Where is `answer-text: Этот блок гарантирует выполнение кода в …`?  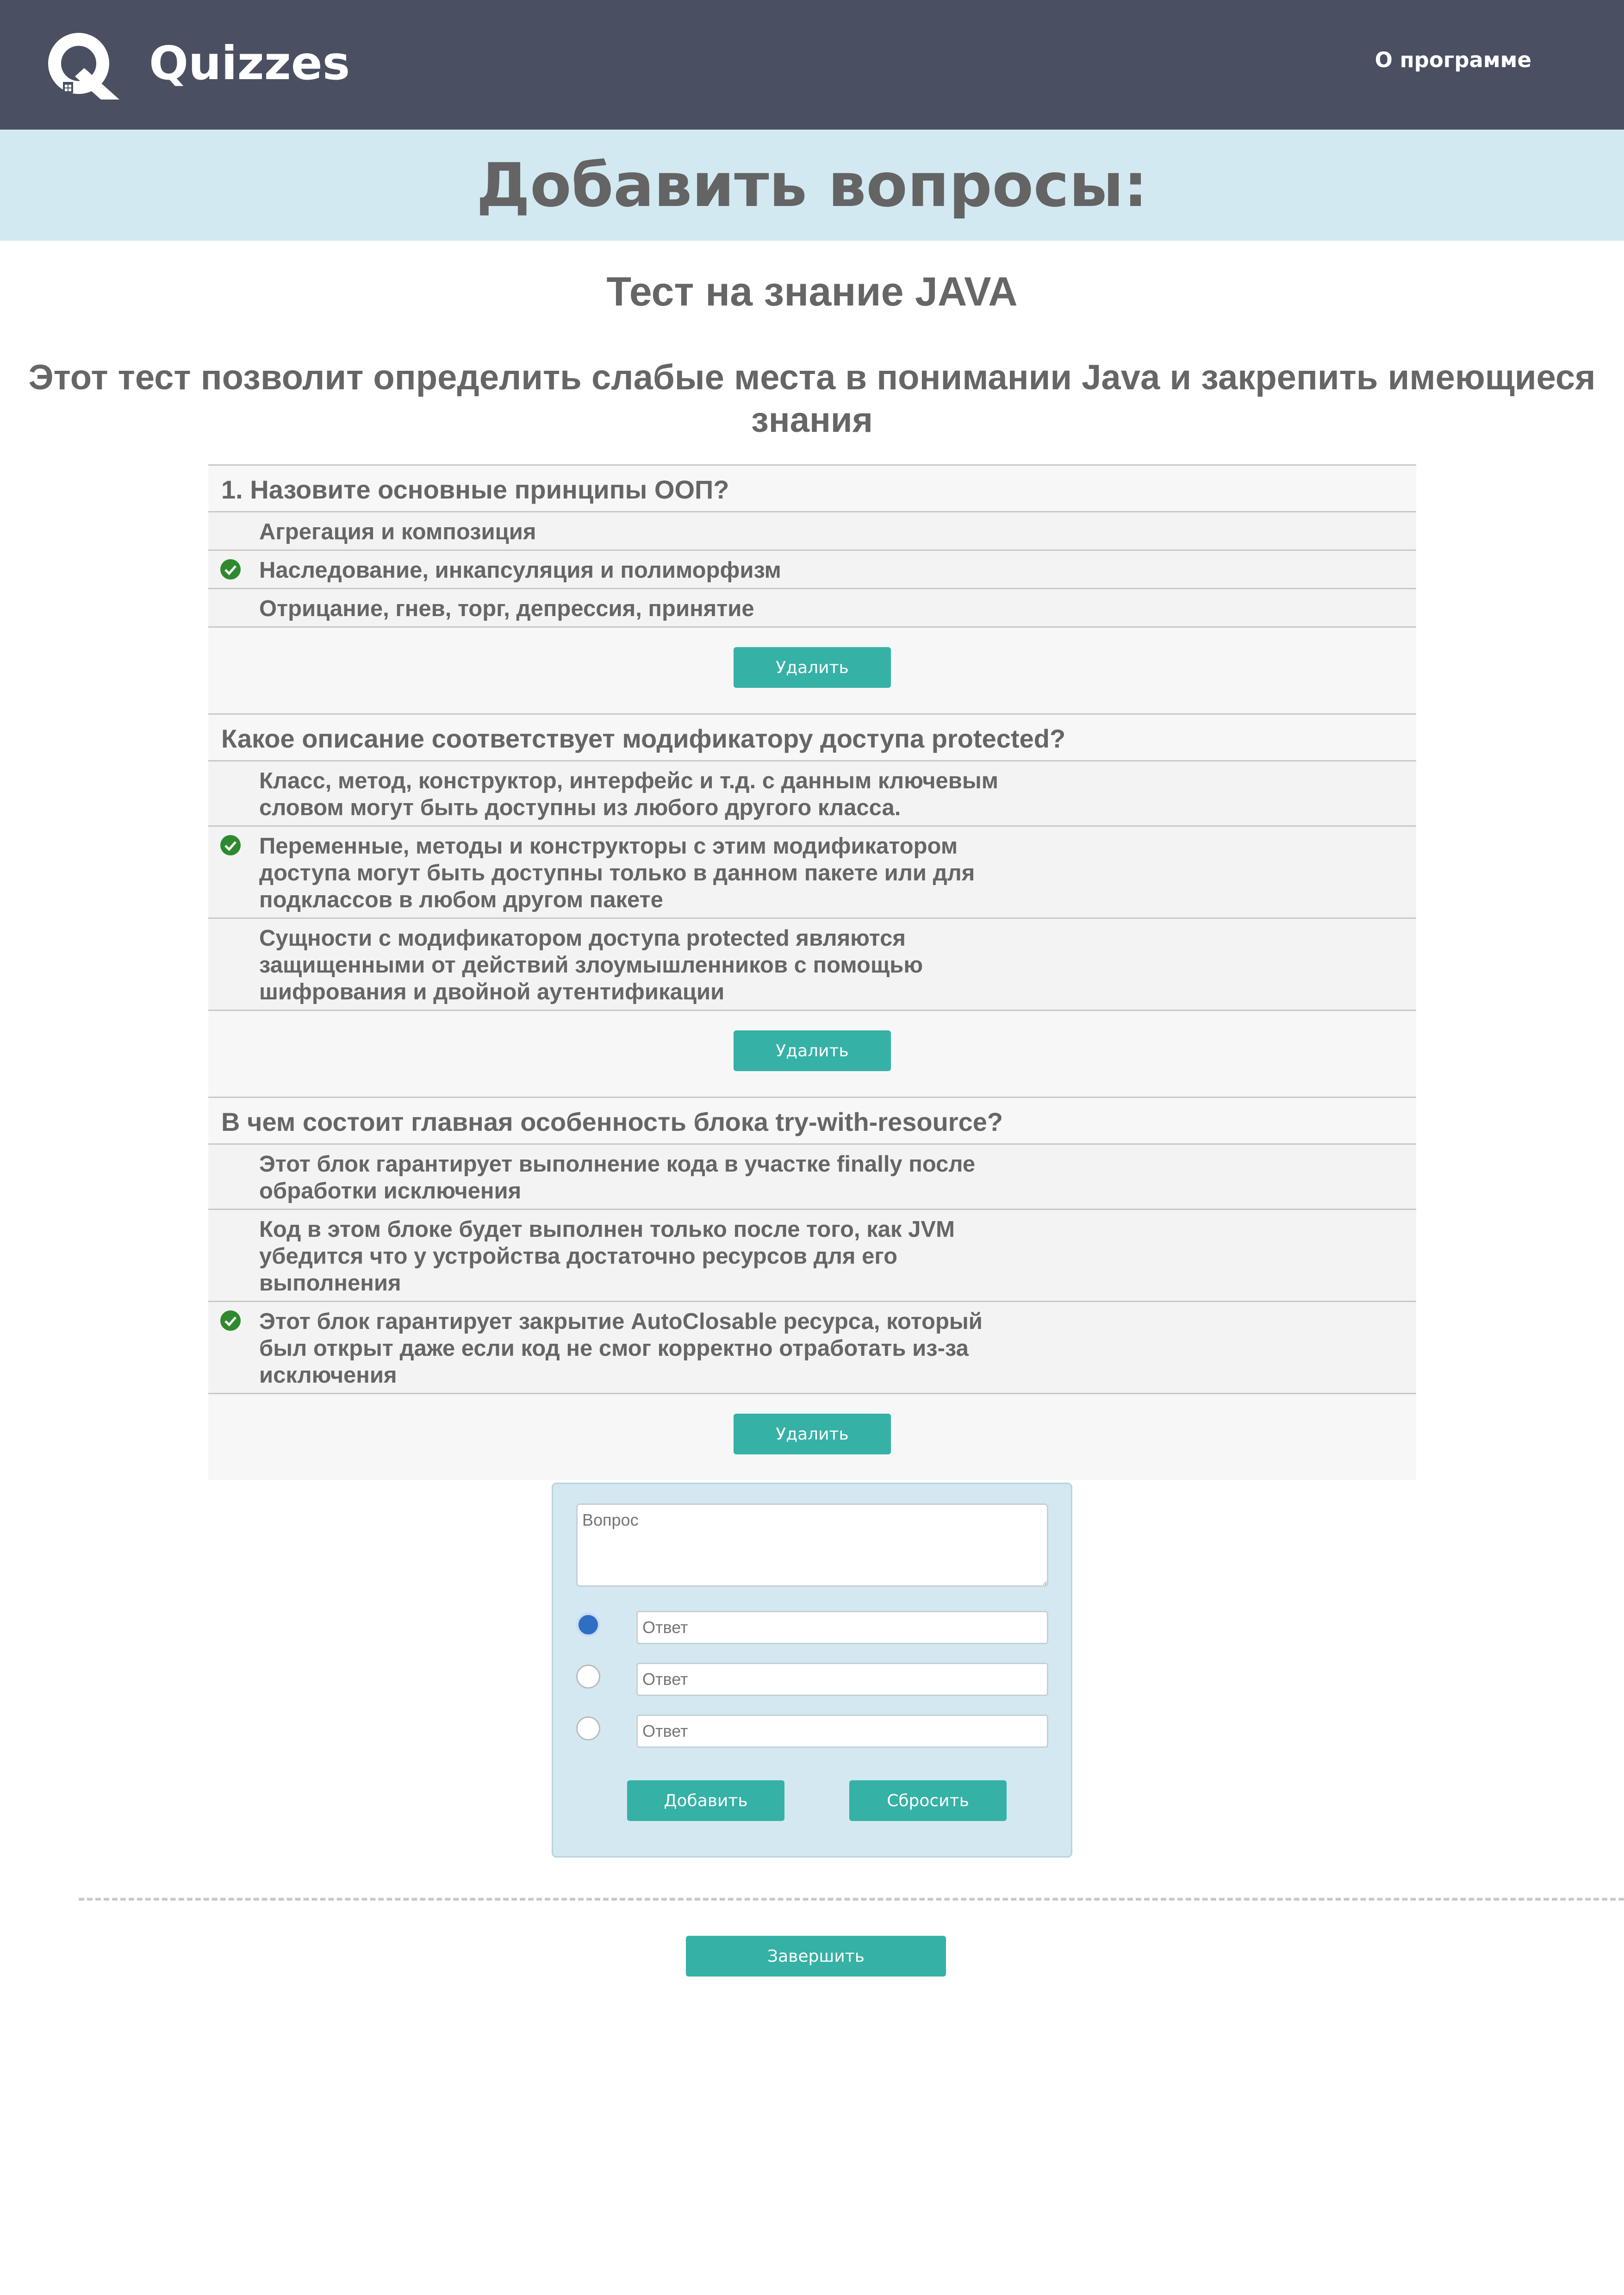 answer-text: Этот блок гарантирует выполнение кода в … is located at coordinates (617, 1178).